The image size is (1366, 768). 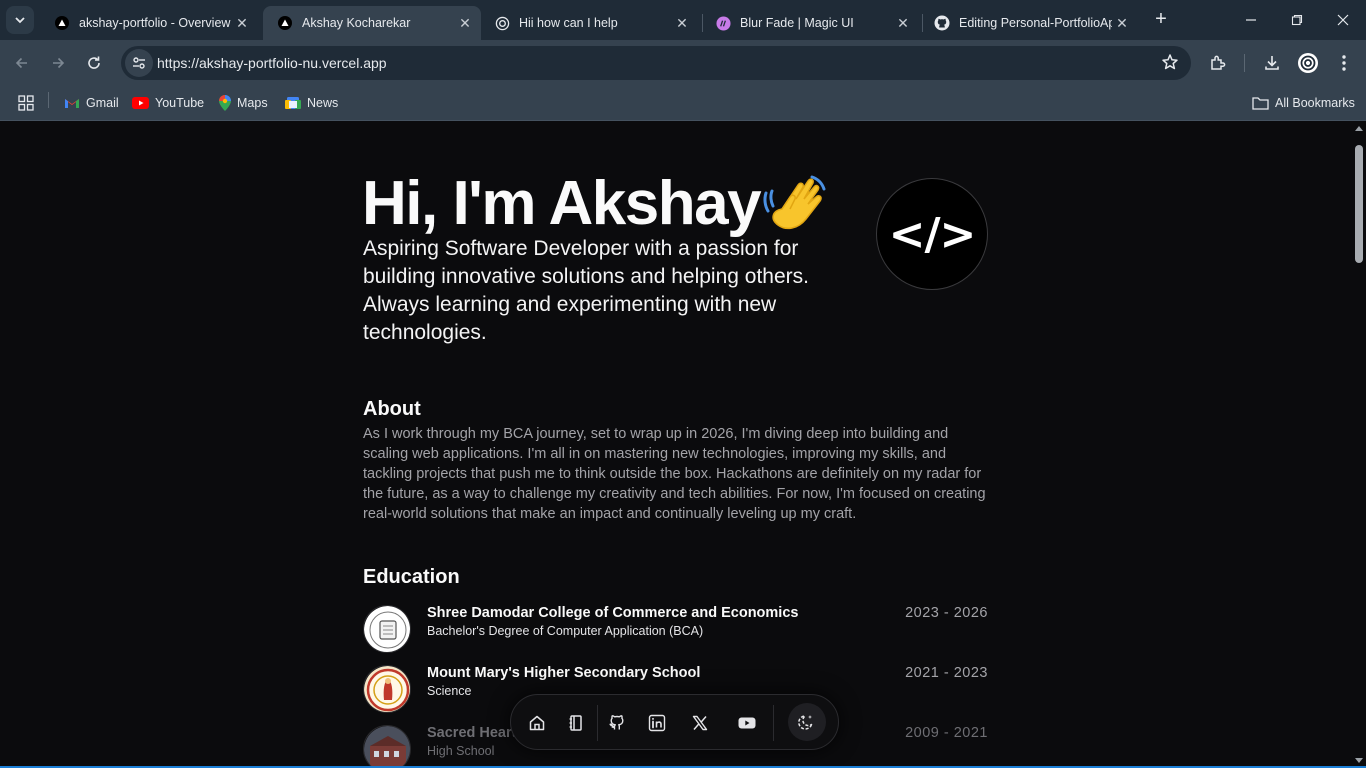 I want to click on download-icon, so click(x=1272, y=63).